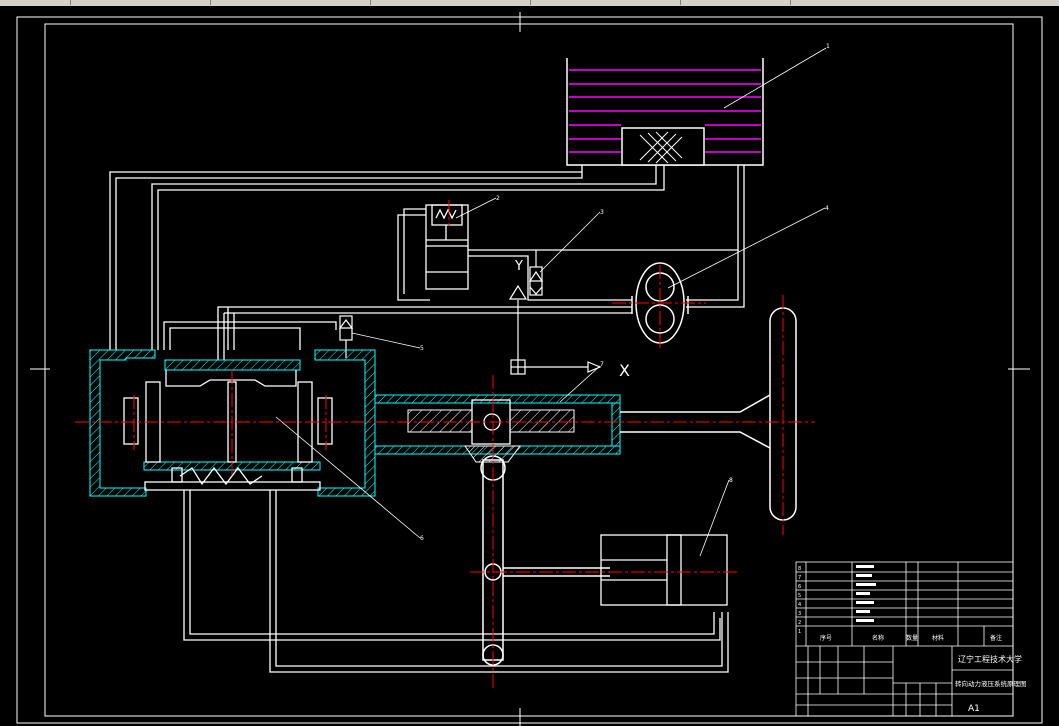 The width and height of the screenshot is (1059, 726). Describe the element at coordinates (799, 596) in the screenshot. I see `parts-row-num: 5` at that location.